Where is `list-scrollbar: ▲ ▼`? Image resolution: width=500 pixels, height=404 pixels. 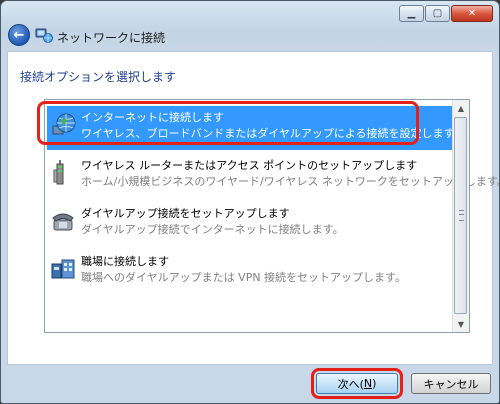
list-scrollbar: ▲ ▼ is located at coordinates (460, 216).